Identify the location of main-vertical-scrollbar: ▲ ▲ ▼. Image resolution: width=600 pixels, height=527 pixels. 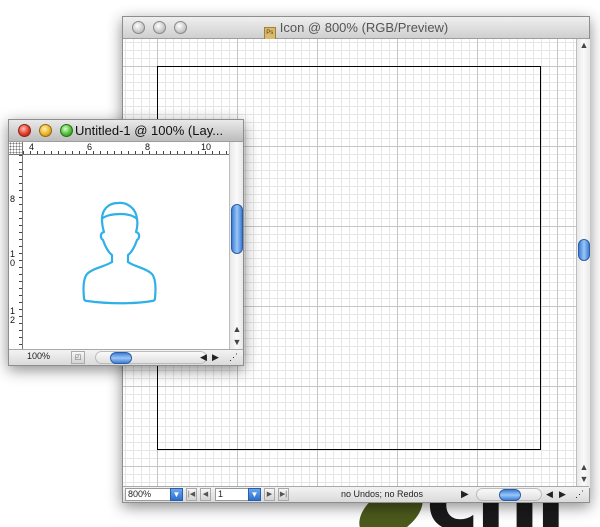
(583, 263).